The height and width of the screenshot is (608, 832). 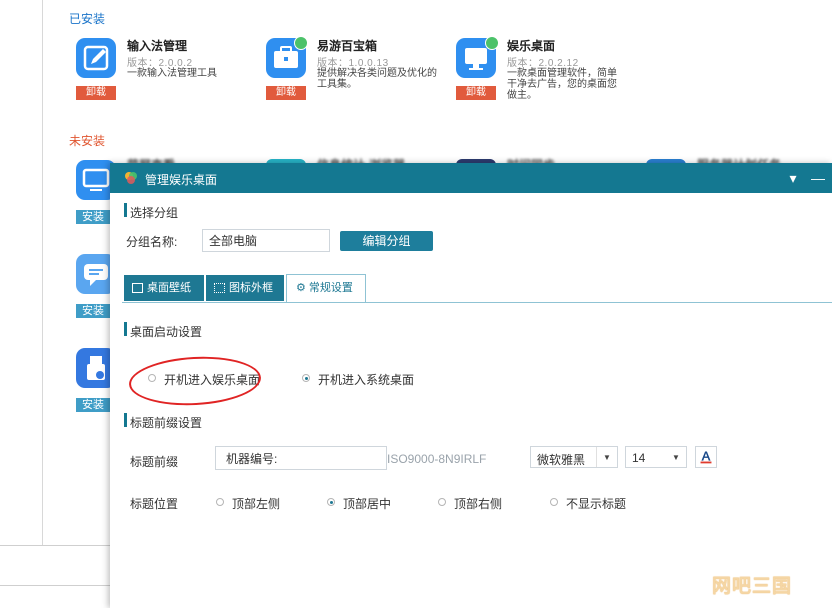 I want to click on tab-label: 图标外框, so click(x=251, y=288).